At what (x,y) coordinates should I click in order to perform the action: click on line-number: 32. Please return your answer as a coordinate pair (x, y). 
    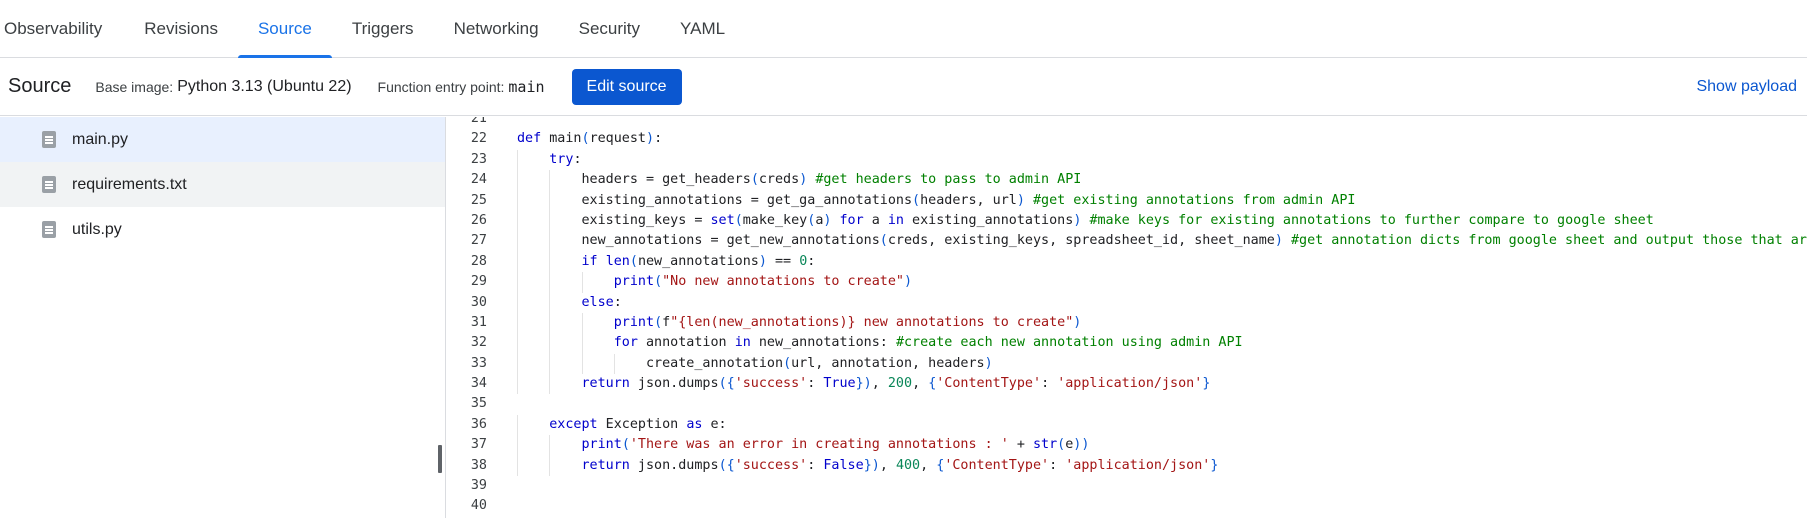
    Looking at the image, I should click on (478, 343).